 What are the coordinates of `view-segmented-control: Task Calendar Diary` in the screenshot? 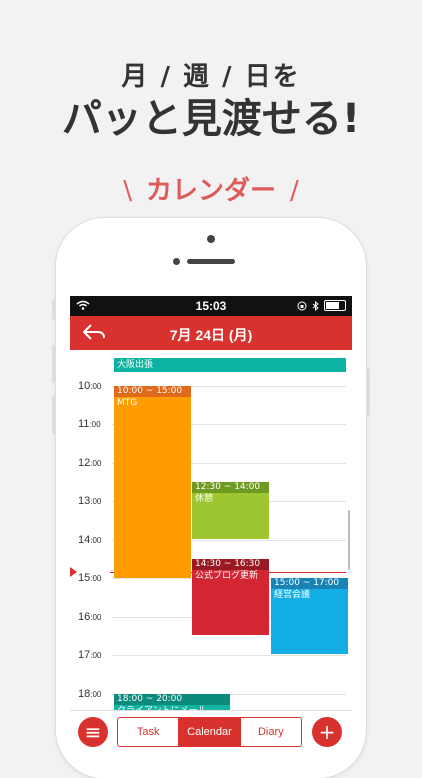 It's located at (209, 732).